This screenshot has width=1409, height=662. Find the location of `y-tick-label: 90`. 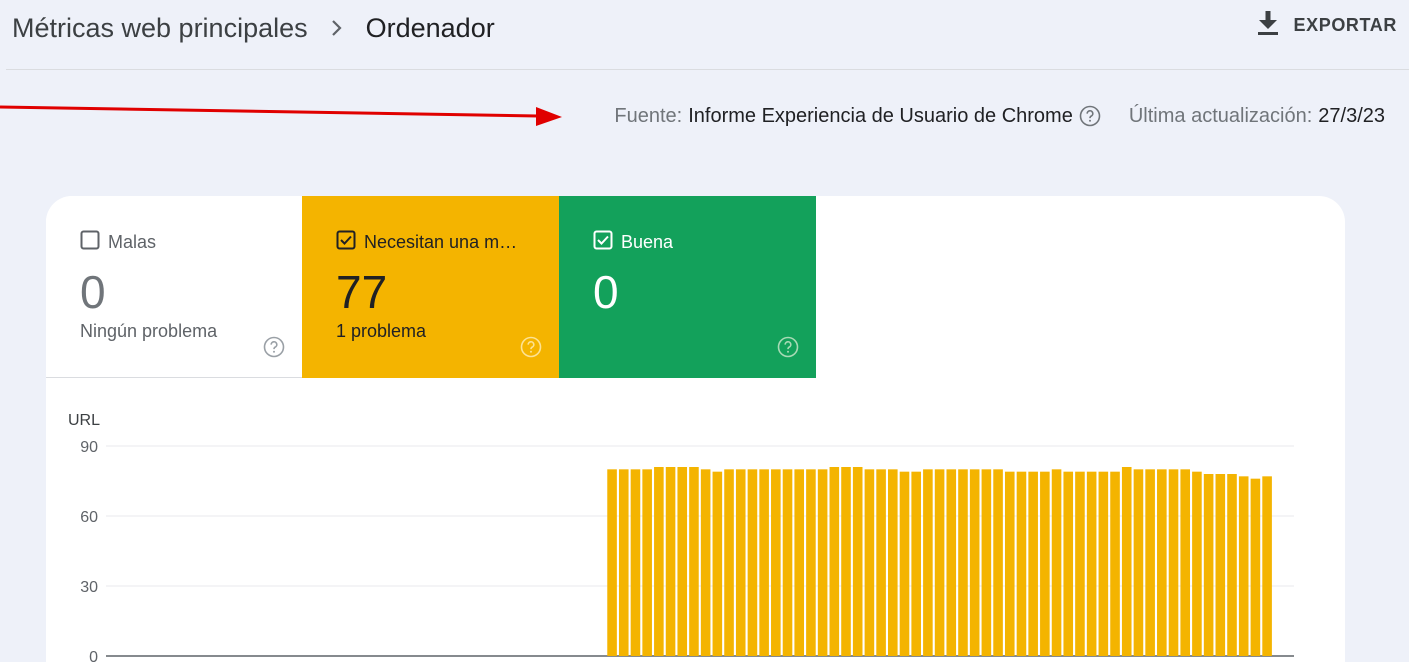

y-tick-label: 90 is located at coordinates (89, 447).